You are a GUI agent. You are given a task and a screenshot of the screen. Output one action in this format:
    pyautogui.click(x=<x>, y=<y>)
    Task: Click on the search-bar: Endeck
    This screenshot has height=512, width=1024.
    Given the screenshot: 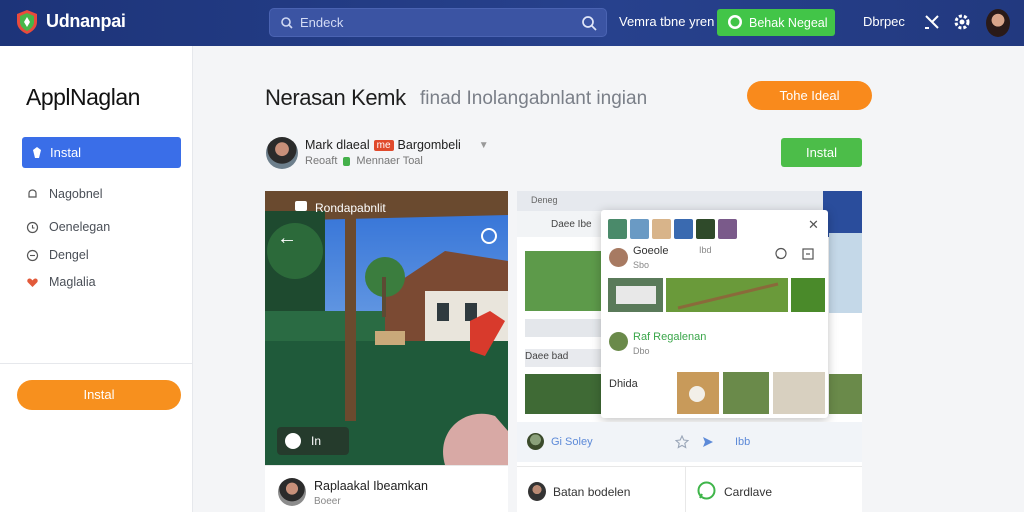 What is the action you would take?
    pyautogui.click(x=438, y=22)
    